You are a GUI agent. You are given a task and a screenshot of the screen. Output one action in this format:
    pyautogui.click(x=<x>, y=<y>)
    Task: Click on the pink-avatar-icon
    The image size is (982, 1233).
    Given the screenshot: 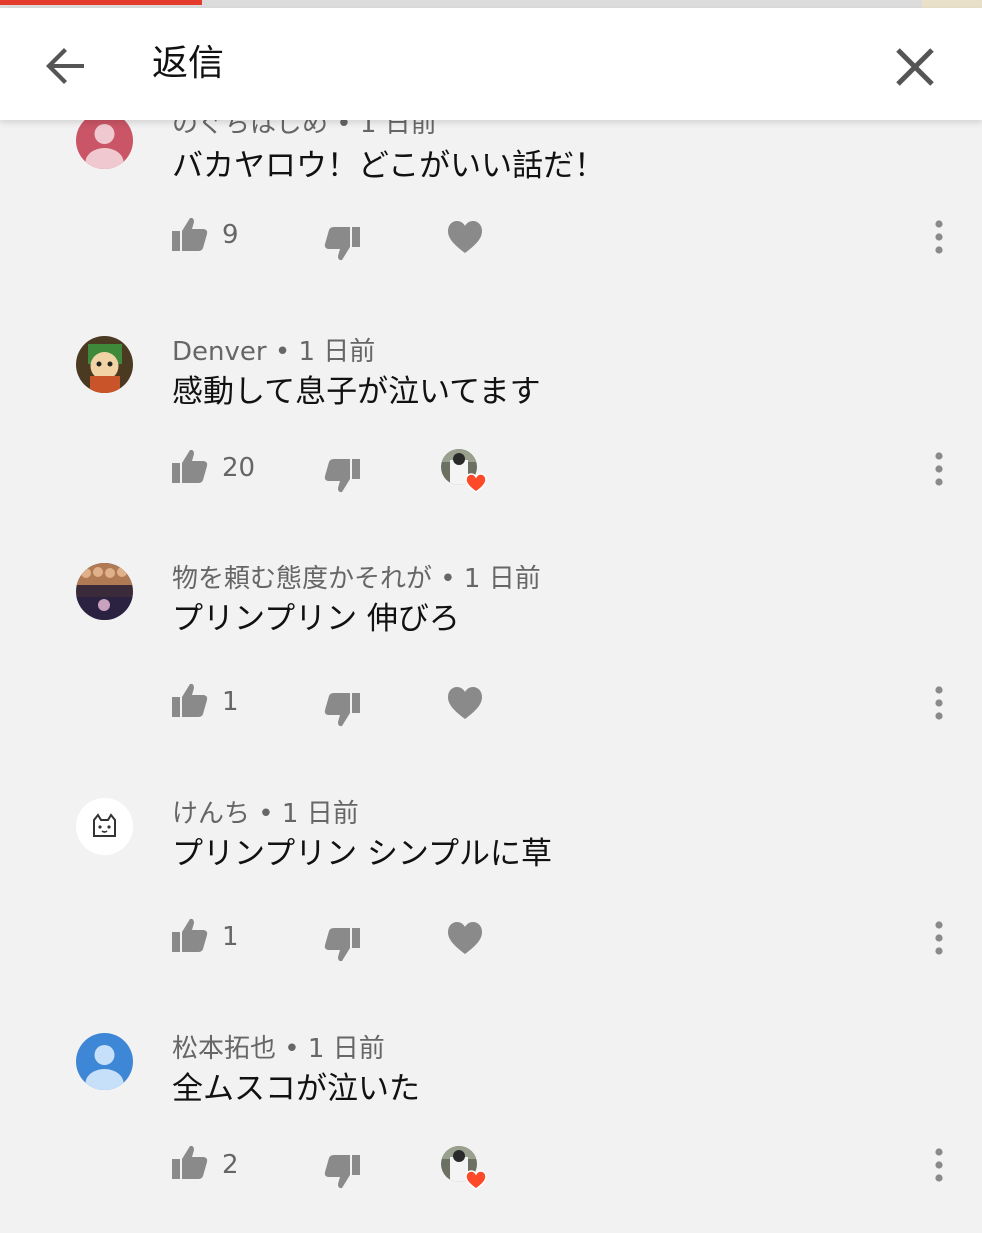 What is the action you would take?
    pyautogui.click(x=104, y=140)
    